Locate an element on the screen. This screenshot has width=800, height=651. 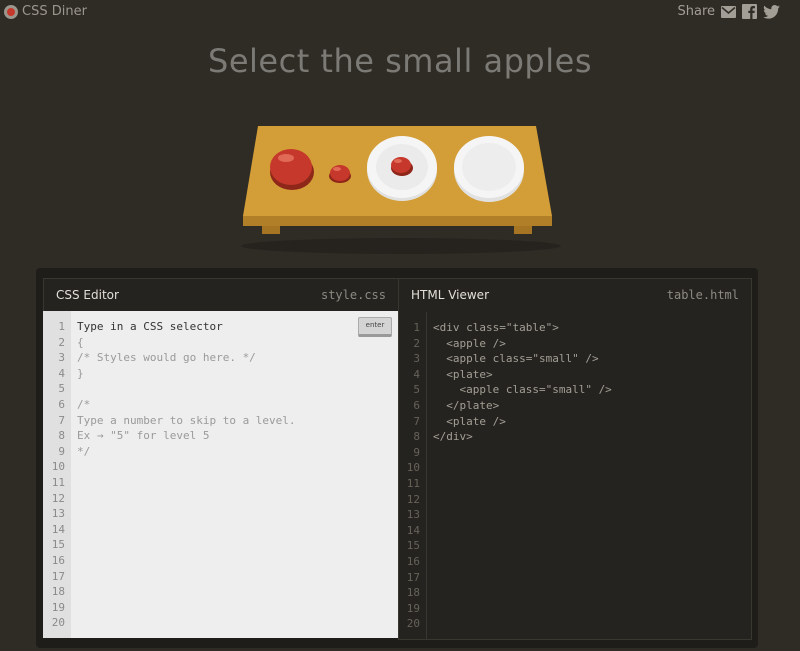
facebook-icon is located at coordinates (749, 11).